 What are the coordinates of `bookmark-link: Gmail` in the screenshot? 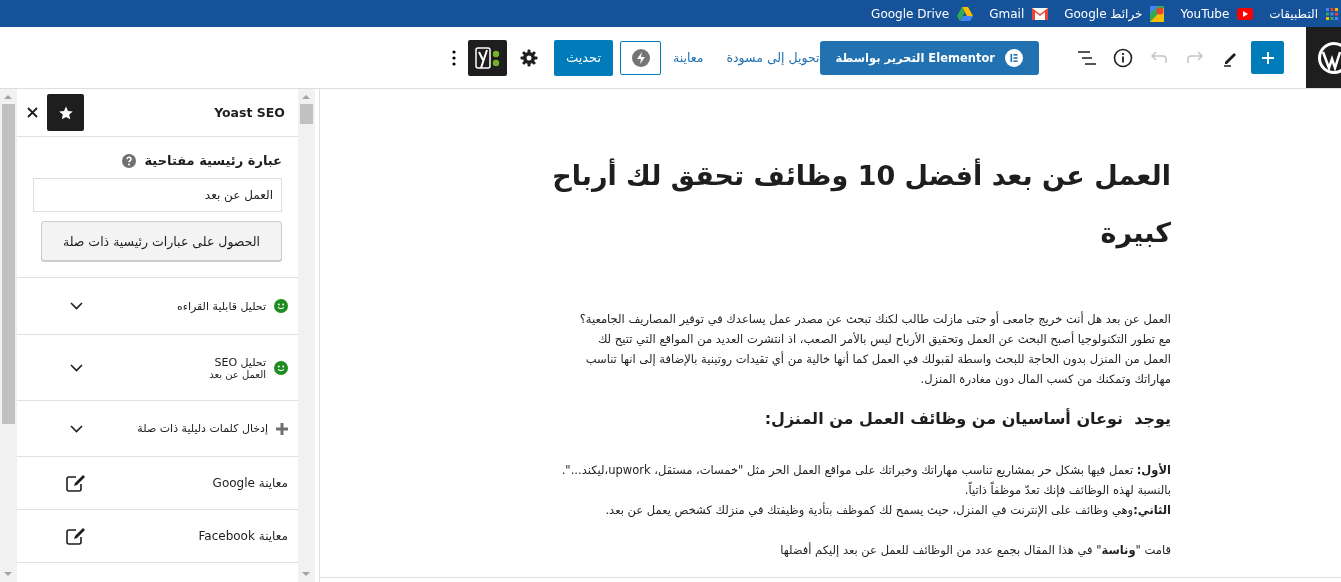 It's located at (1019, 13).